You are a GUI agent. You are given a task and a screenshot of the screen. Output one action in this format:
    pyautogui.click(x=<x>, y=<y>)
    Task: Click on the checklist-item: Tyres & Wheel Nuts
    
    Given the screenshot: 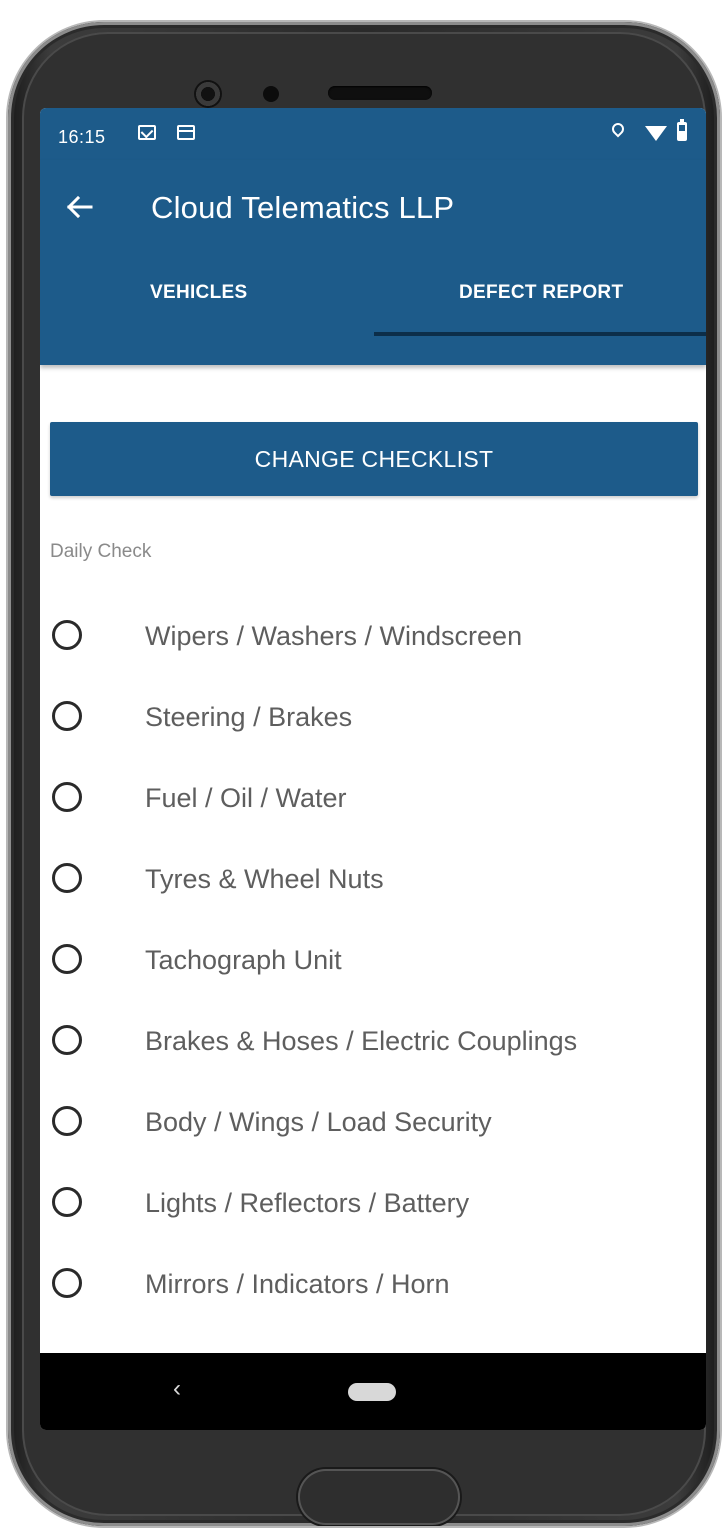 What is the action you would take?
    pyautogui.click(x=373, y=878)
    